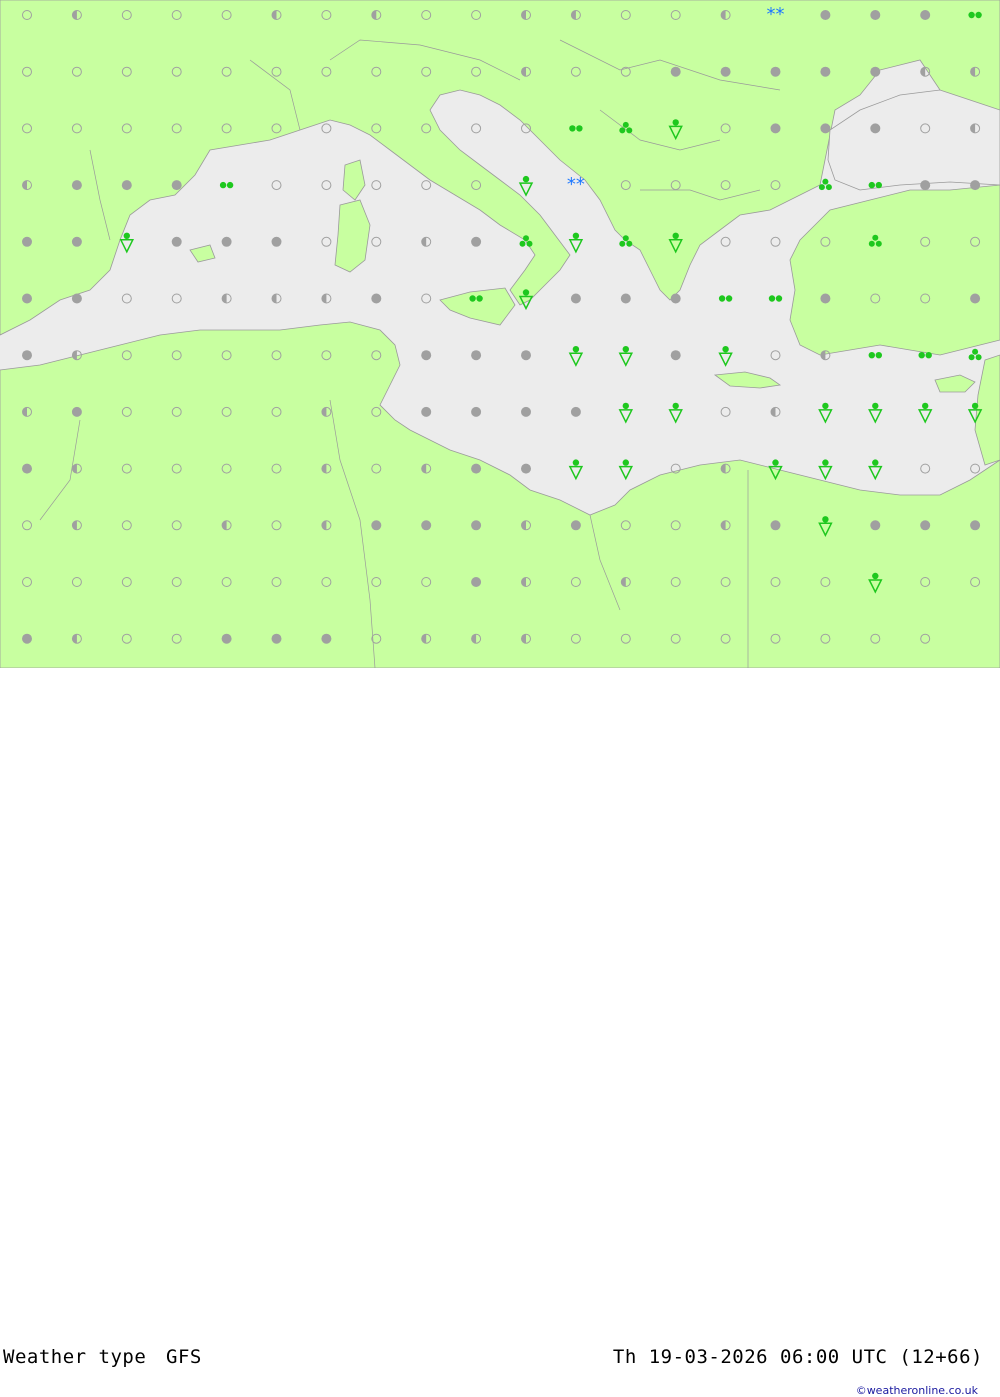  Describe the element at coordinates (917, 1390) in the screenshot. I see `credit-link: ©weatheronline.co.uk` at that location.